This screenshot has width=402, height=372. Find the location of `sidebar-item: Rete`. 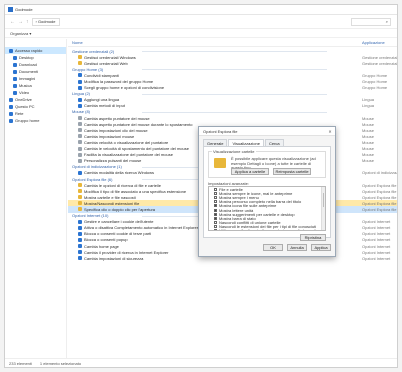

sidebar-item: Rete is located at coordinates (35, 113).